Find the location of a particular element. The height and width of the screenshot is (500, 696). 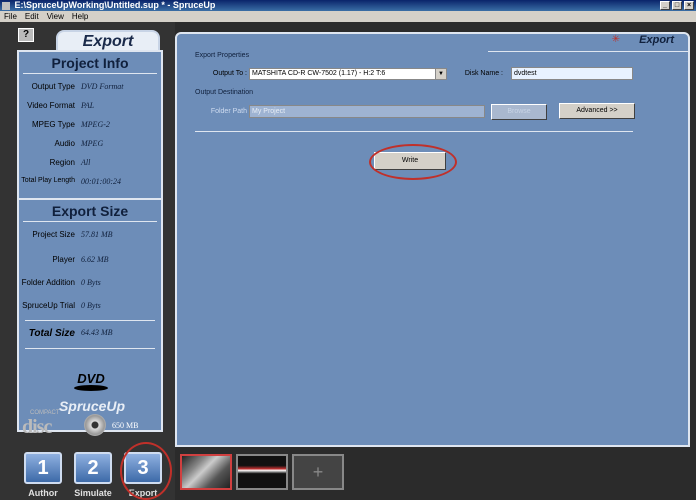

output-to-dropdown: MATSHITA CD-R CW-7502 (1.17) - H:2 T:6 ▼ is located at coordinates (348, 74).